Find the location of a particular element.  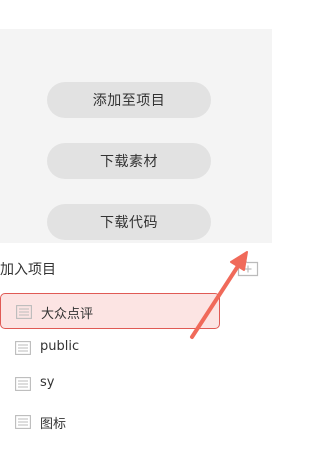

project-item-label: 图标 is located at coordinates (53, 424).